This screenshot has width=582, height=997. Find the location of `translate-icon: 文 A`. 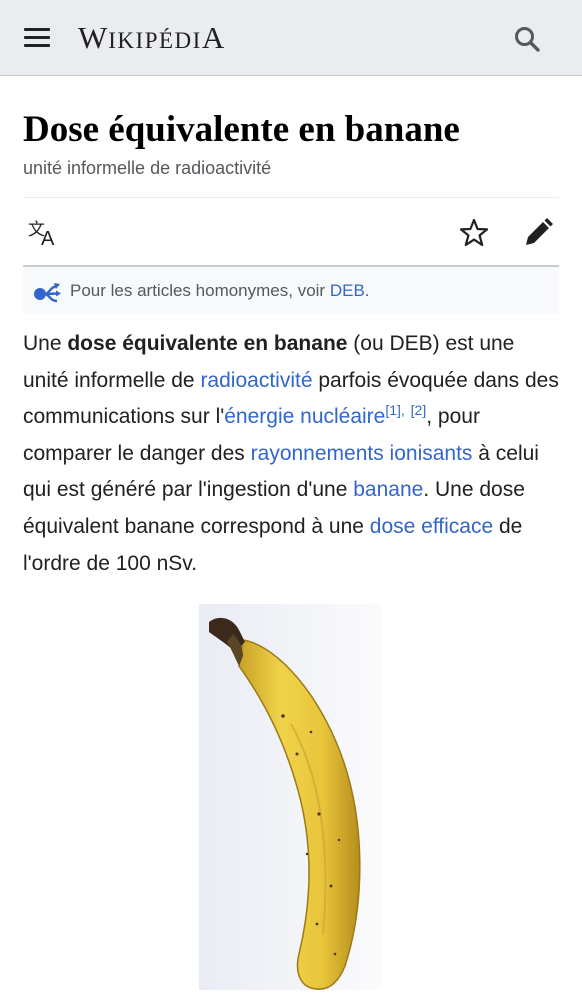

translate-icon: 文 A is located at coordinates (44, 234).